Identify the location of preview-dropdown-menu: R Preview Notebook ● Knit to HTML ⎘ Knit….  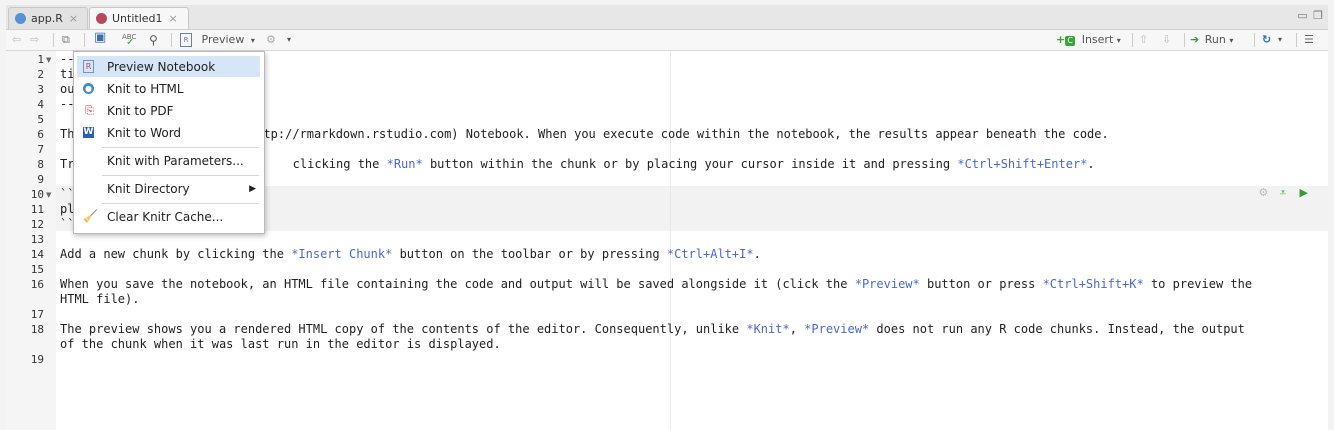
(169, 142).